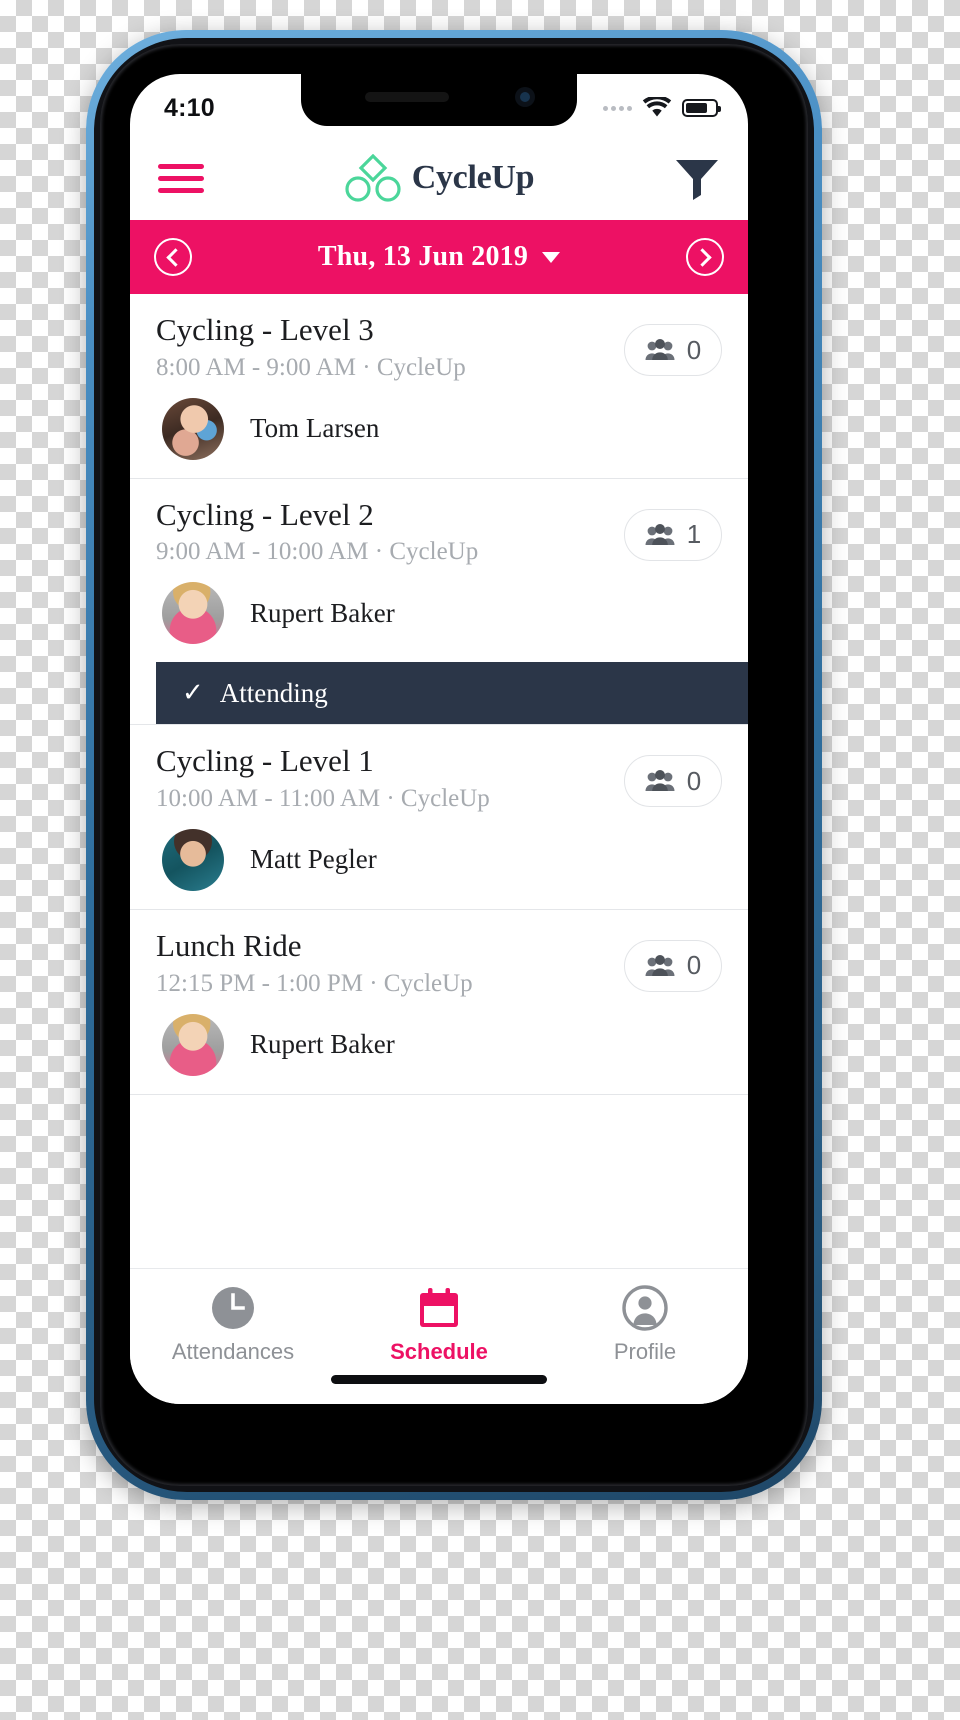 The image size is (960, 1720). What do you see at coordinates (525, 97) in the screenshot?
I see `front-camera-icon` at bounding box center [525, 97].